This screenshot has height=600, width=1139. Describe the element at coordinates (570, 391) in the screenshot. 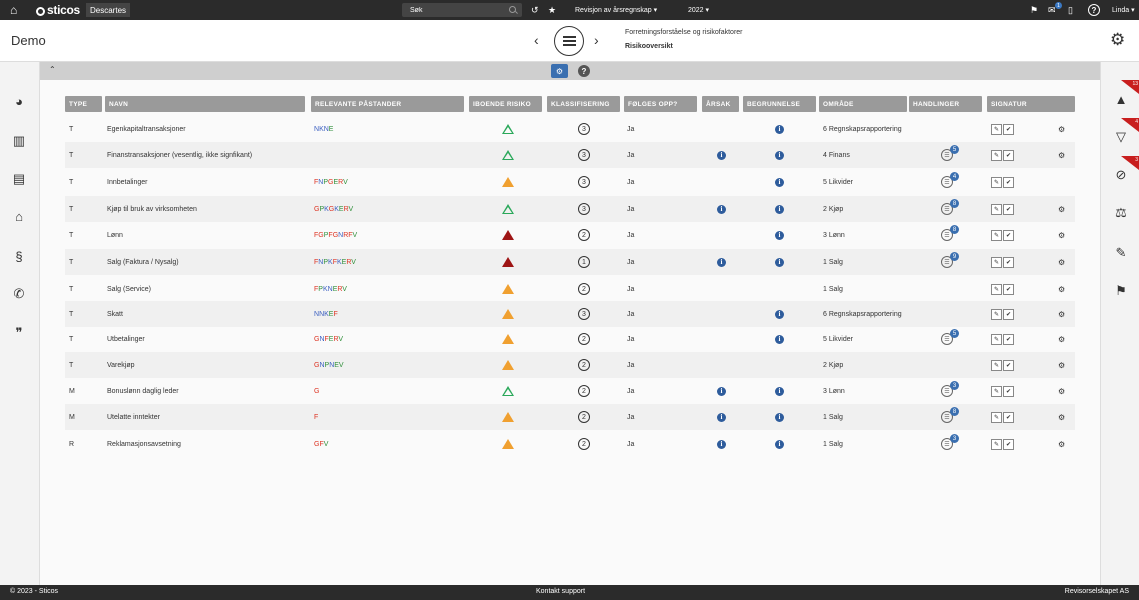

I see `table-row: M Bonuslønn daglig leder G 2 Ja i i 3 Lønn ☰ 3 ✎ ✔ ⚙` at that location.